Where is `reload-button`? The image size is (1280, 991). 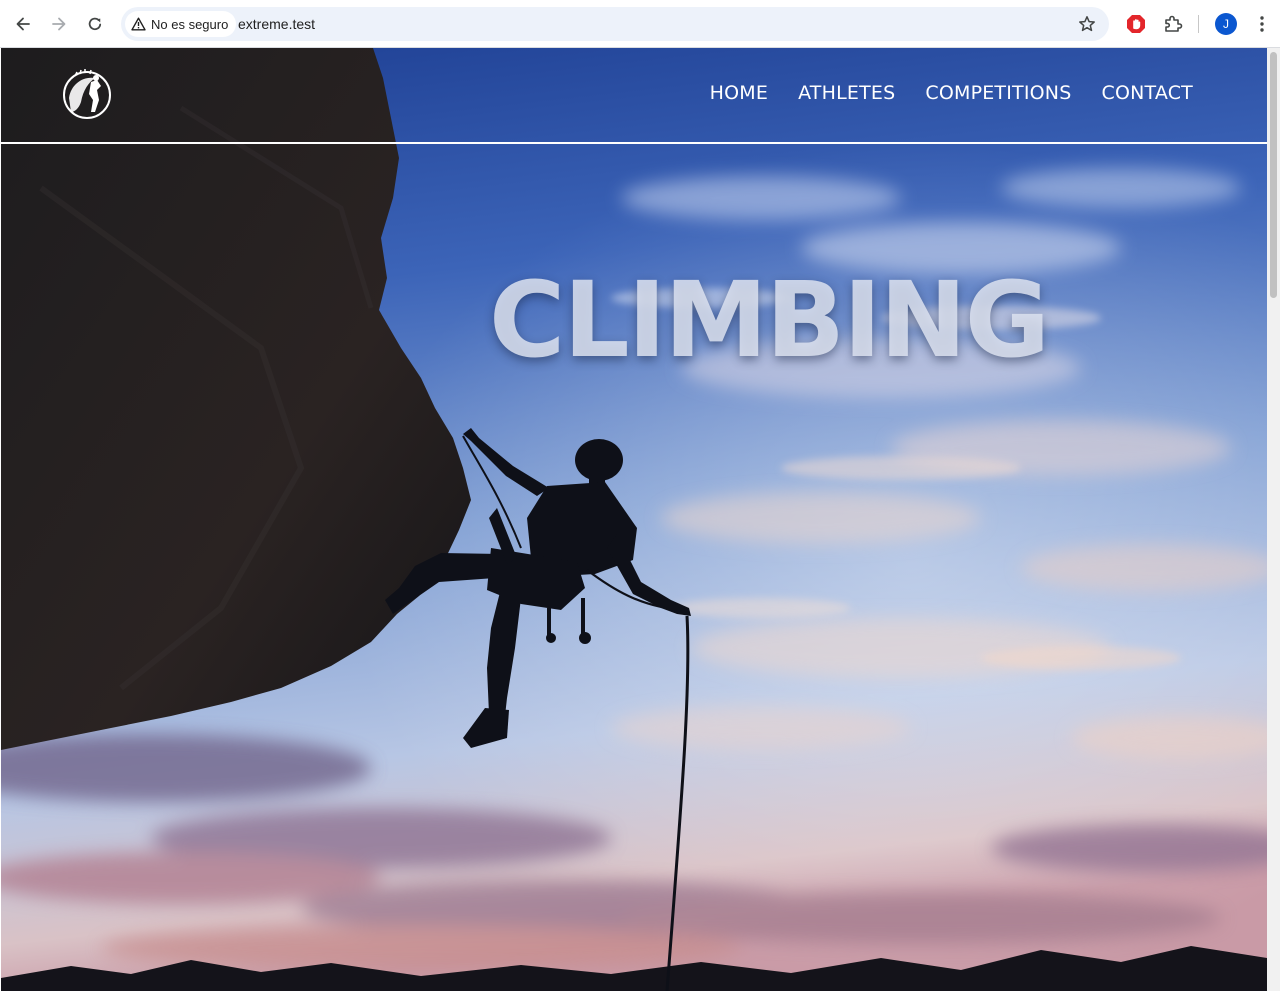
reload-button is located at coordinates (95, 24).